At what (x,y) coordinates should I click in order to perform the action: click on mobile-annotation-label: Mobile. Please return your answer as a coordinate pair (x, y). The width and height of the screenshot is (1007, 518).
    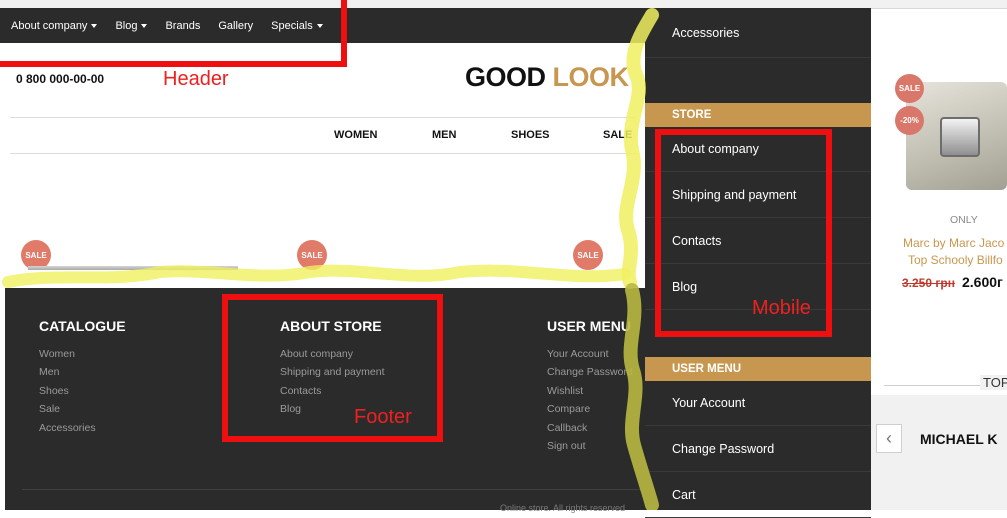
    Looking at the image, I should click on (781, 308).